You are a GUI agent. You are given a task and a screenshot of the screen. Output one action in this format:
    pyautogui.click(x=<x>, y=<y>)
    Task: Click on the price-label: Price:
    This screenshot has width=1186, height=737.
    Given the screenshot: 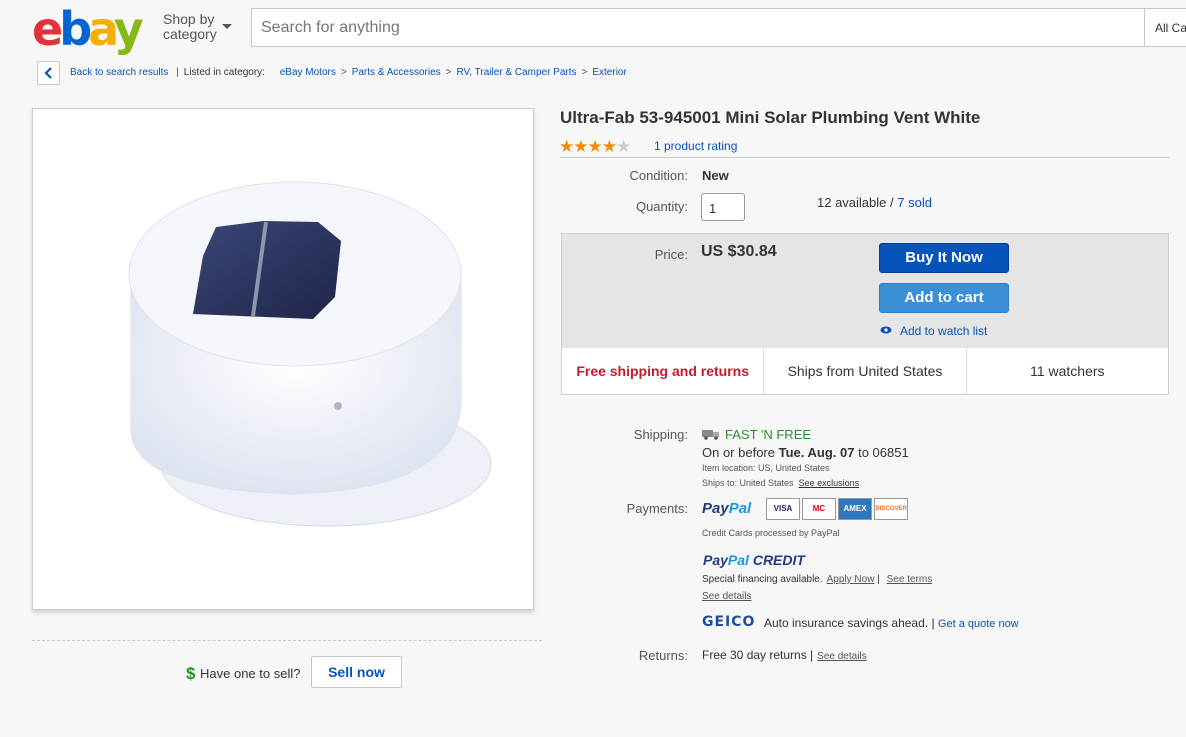 What is the action you would take?
    pyautogui.click(x=671, y=254)
    